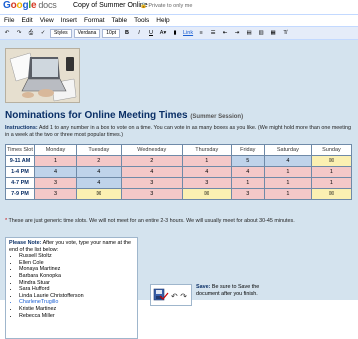  Describe the element at coordinates (20, 150) in the screenshot. I see `header-time-slot: Times Slot` at that location.